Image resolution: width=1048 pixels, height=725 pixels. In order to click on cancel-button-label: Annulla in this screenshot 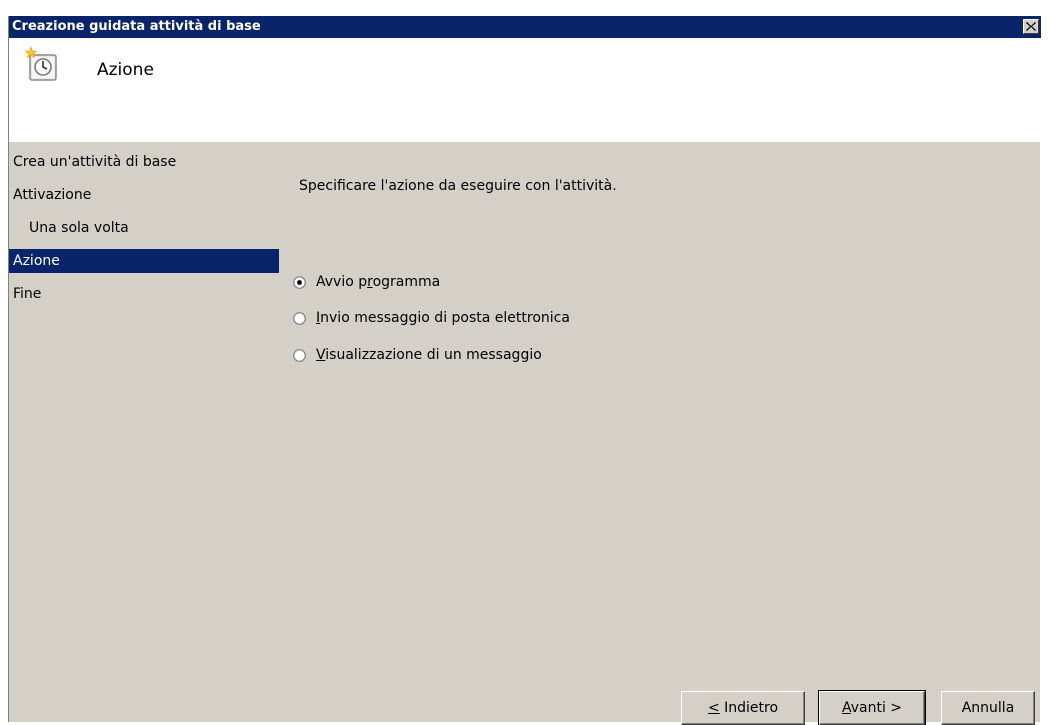, I will do `click(988, 708)`.